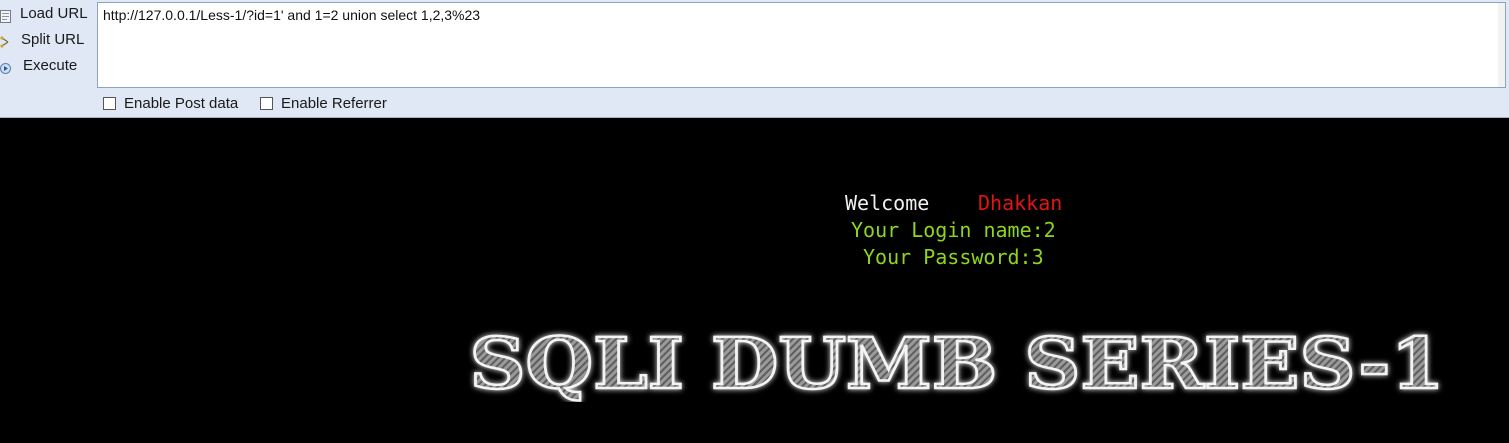 The image size is (1509, 443). Describe the element at coordinates (266, 103) in the screenshot. I see `enable-referrer-box` at that location.